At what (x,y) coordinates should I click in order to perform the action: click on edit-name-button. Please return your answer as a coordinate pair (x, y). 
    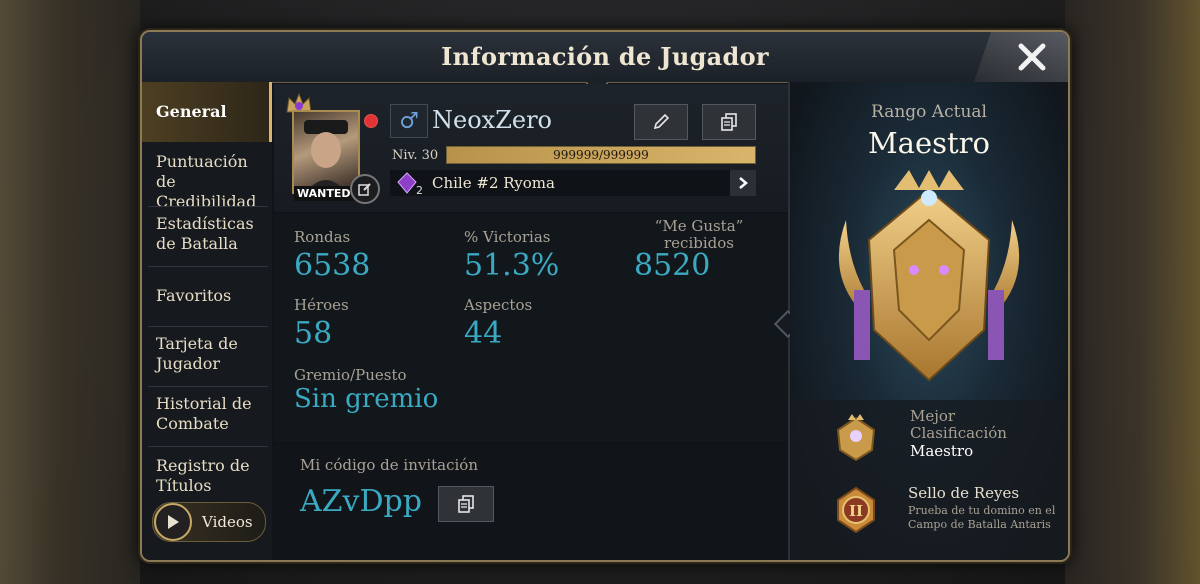
    Looking at the image, I should click on (661, 122).